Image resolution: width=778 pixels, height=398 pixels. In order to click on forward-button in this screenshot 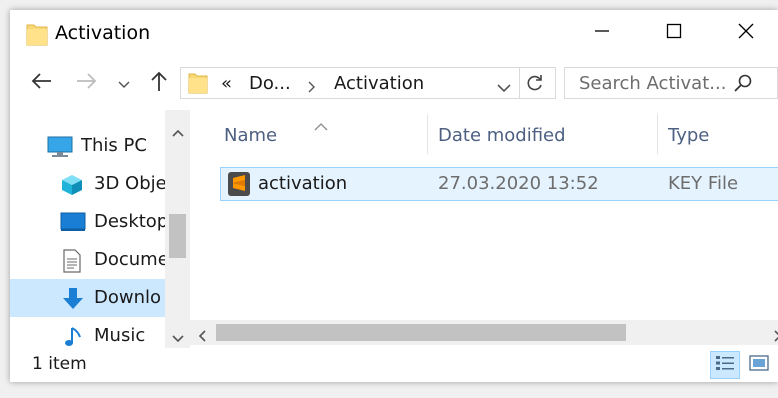, I will do `click(87, 83)`.